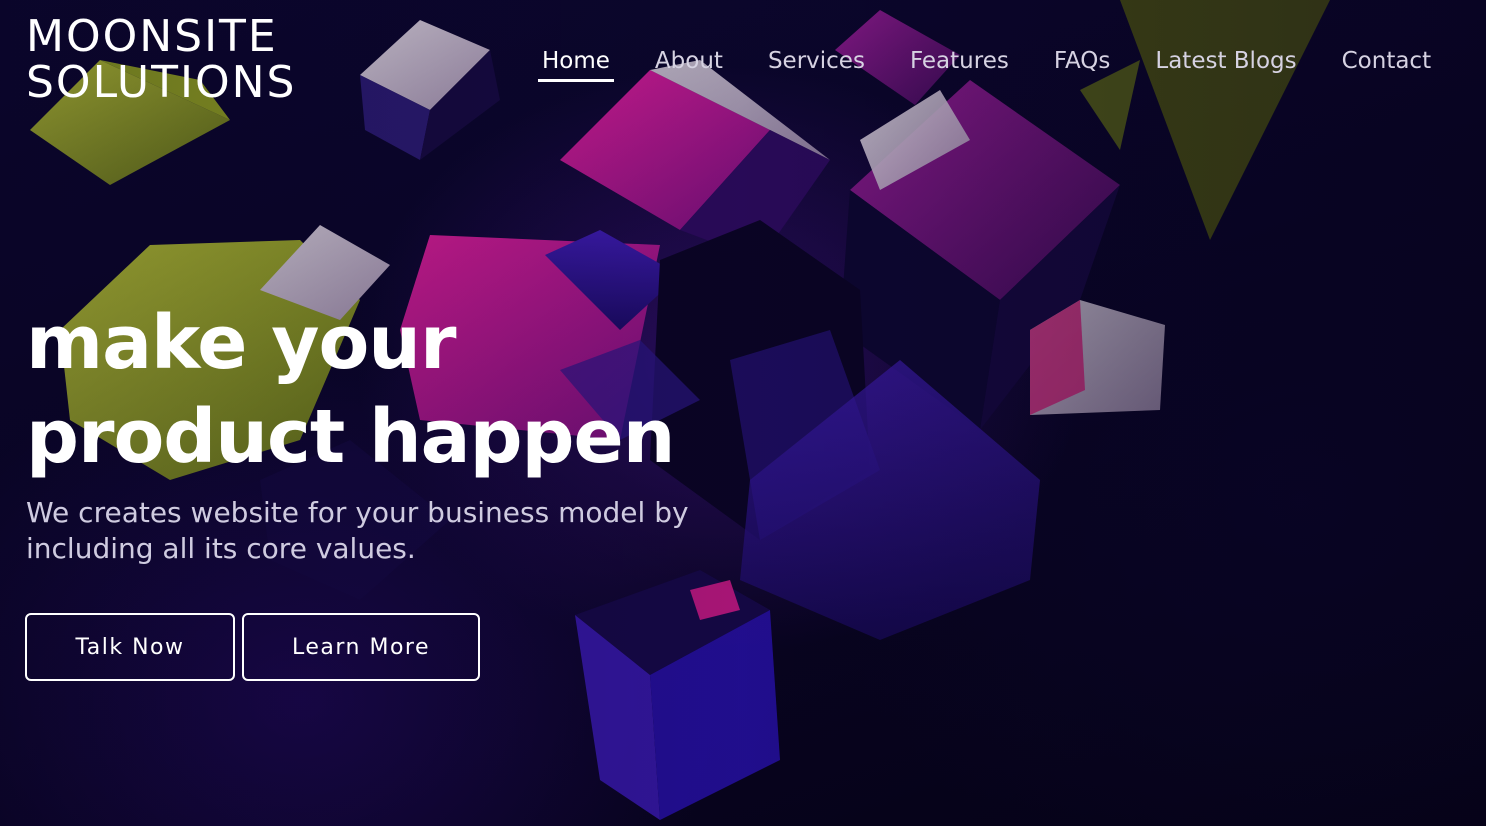 This screenshot has height=826, width=1486. Describe the element at coordinates (1225, 63) in the screenshot. I see `nav-latest-blogs: Latest Blogs` at that location.